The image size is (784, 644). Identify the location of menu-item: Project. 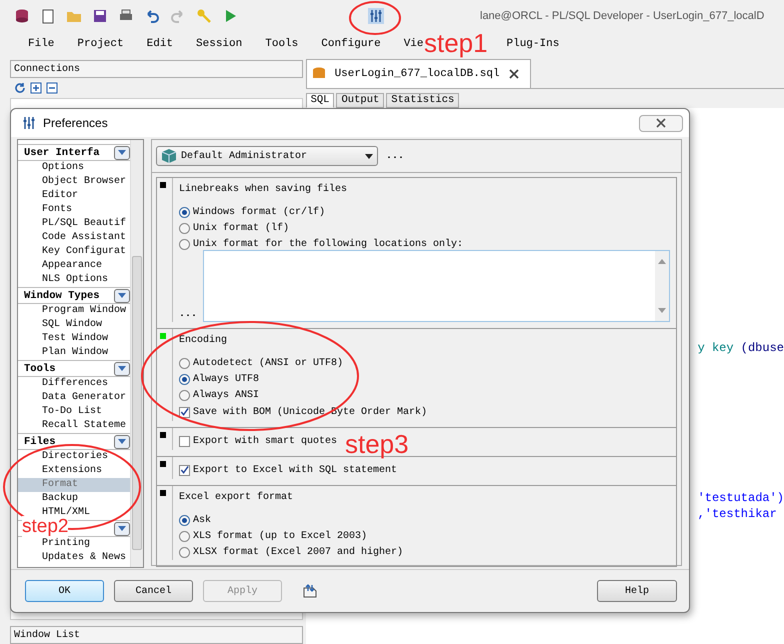
(100, 44).